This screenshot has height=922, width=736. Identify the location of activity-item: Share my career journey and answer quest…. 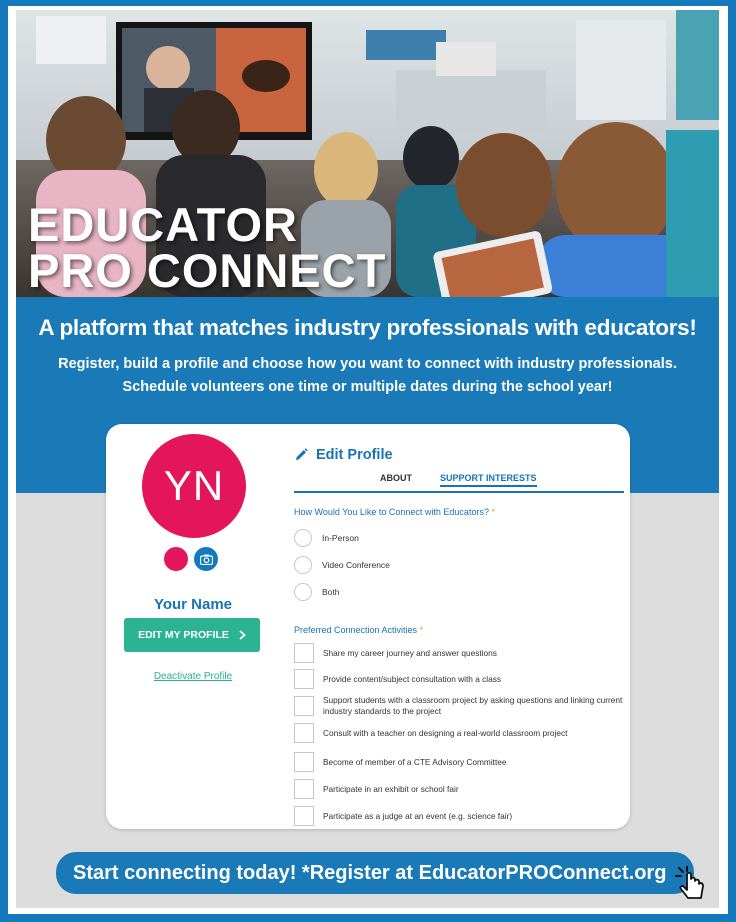
(459, 653).